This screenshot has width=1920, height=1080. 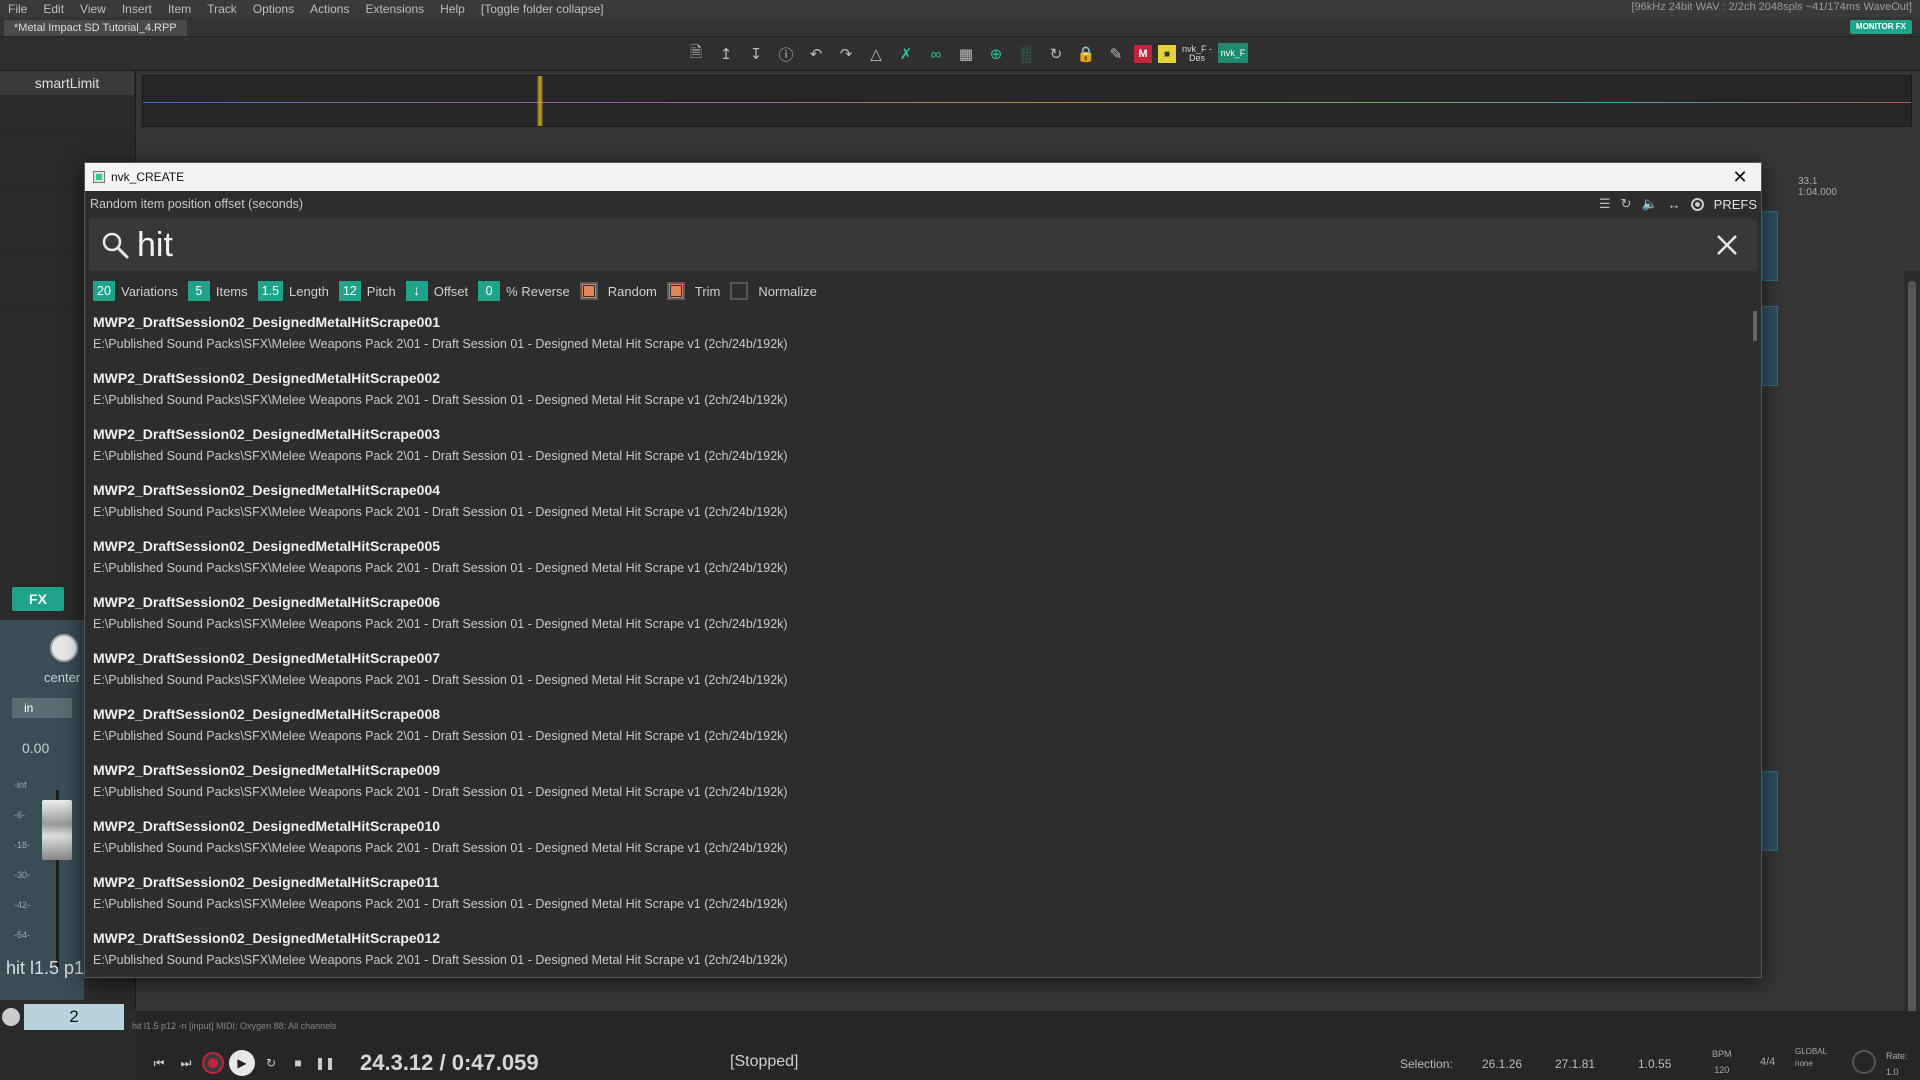 I want to click on menu-edit: Edit, so click(x=53, y=9).